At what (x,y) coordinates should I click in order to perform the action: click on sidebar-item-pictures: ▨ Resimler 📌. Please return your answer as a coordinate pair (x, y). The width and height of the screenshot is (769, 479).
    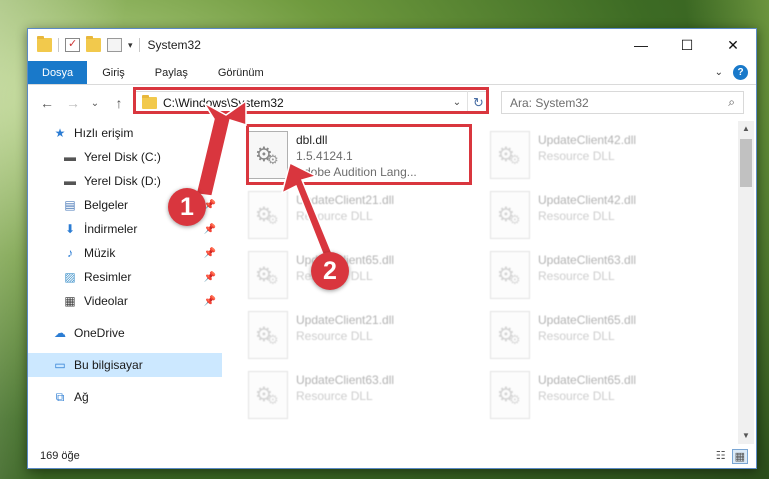
    Looking at the image, I should click on (125, 277).